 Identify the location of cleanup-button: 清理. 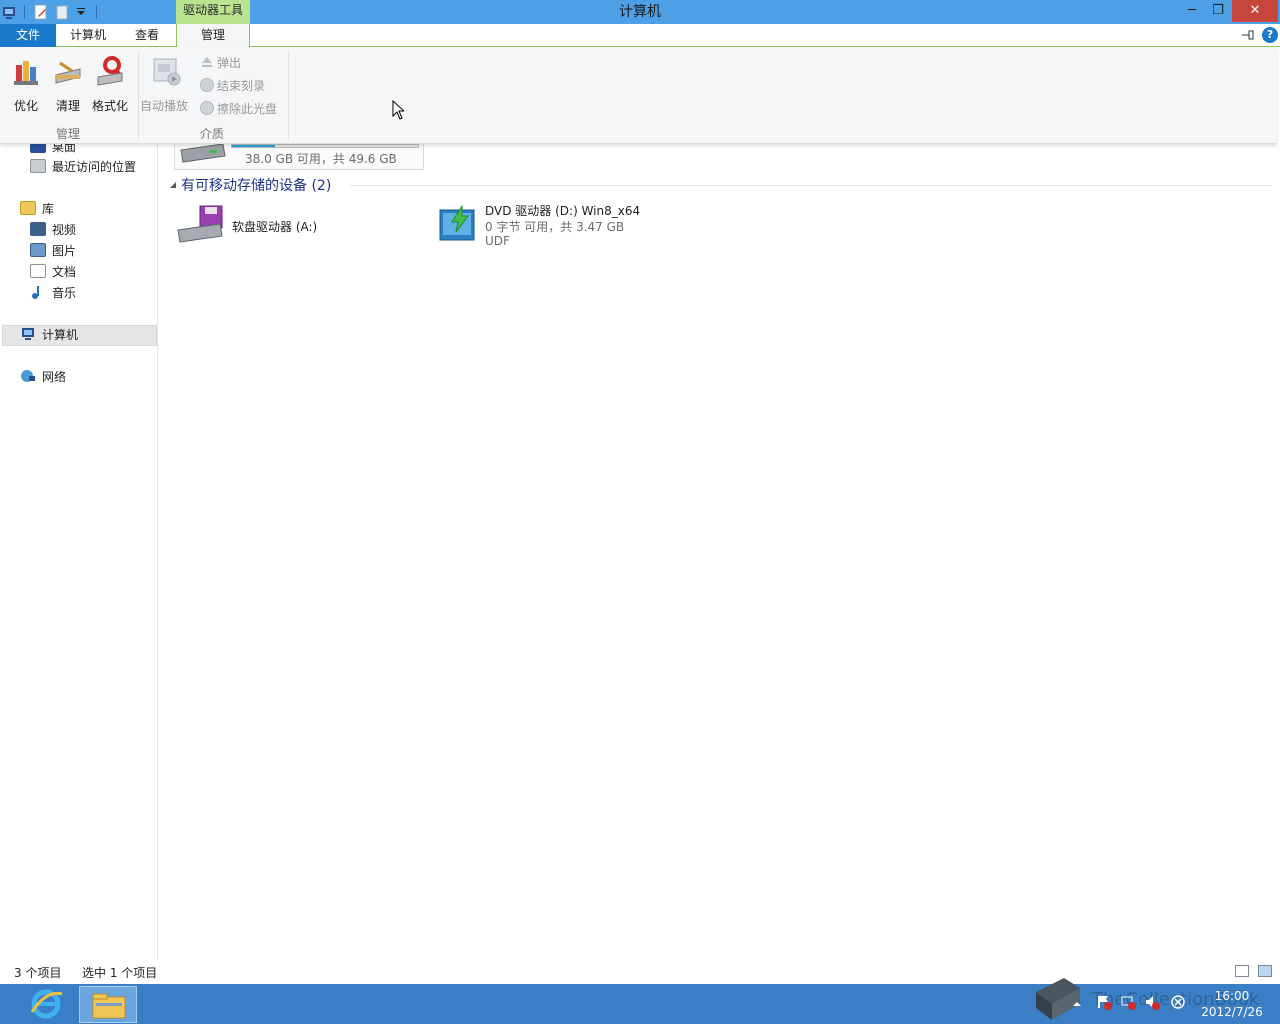
(68, 84).